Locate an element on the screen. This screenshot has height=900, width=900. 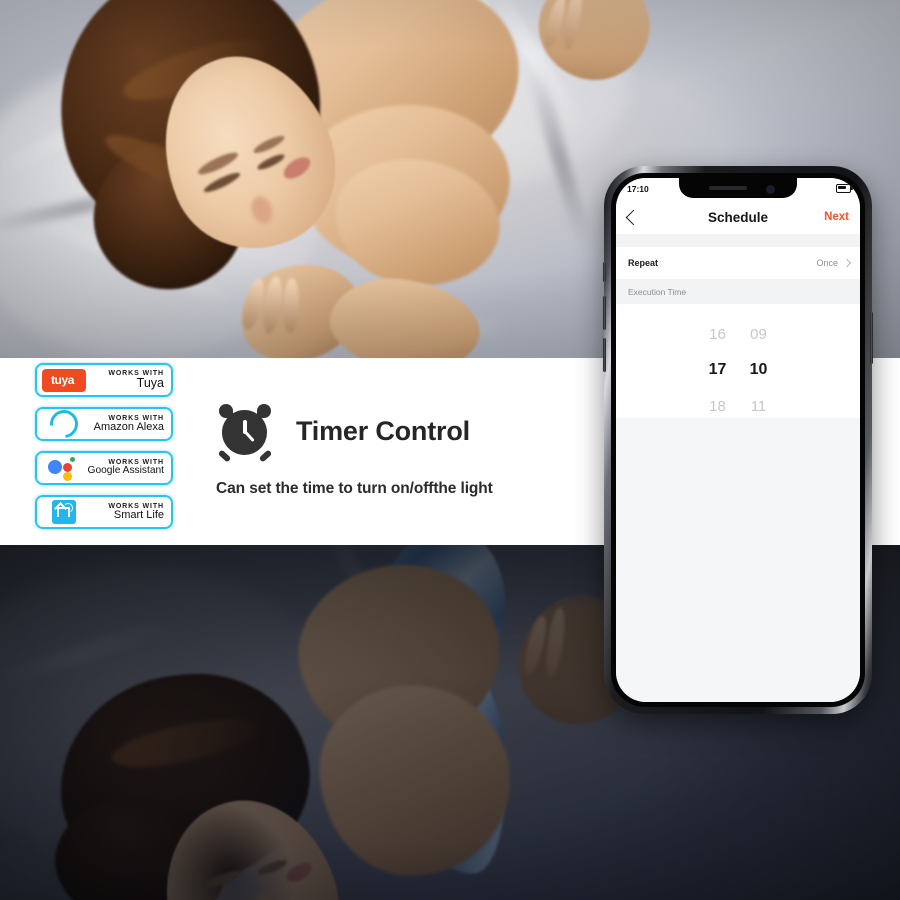
tuya-logo-text: tuya is located at coordinates (62, 380).